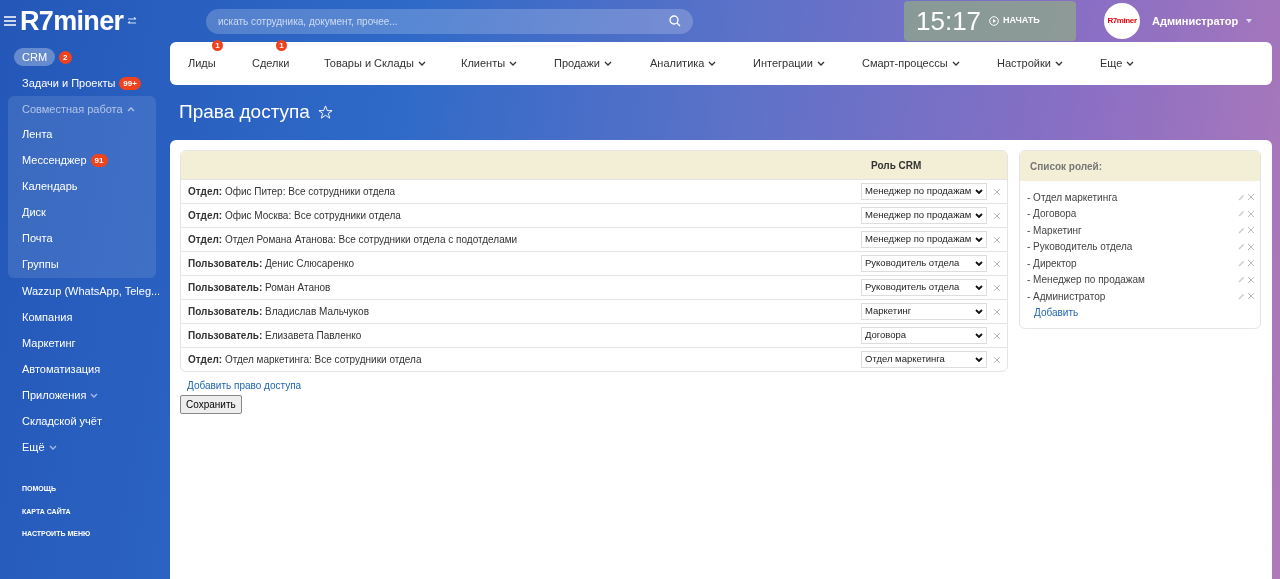 The image size is (1280, 579). I want to click on sidebar-item: Складской учёт, so click(58, 421).